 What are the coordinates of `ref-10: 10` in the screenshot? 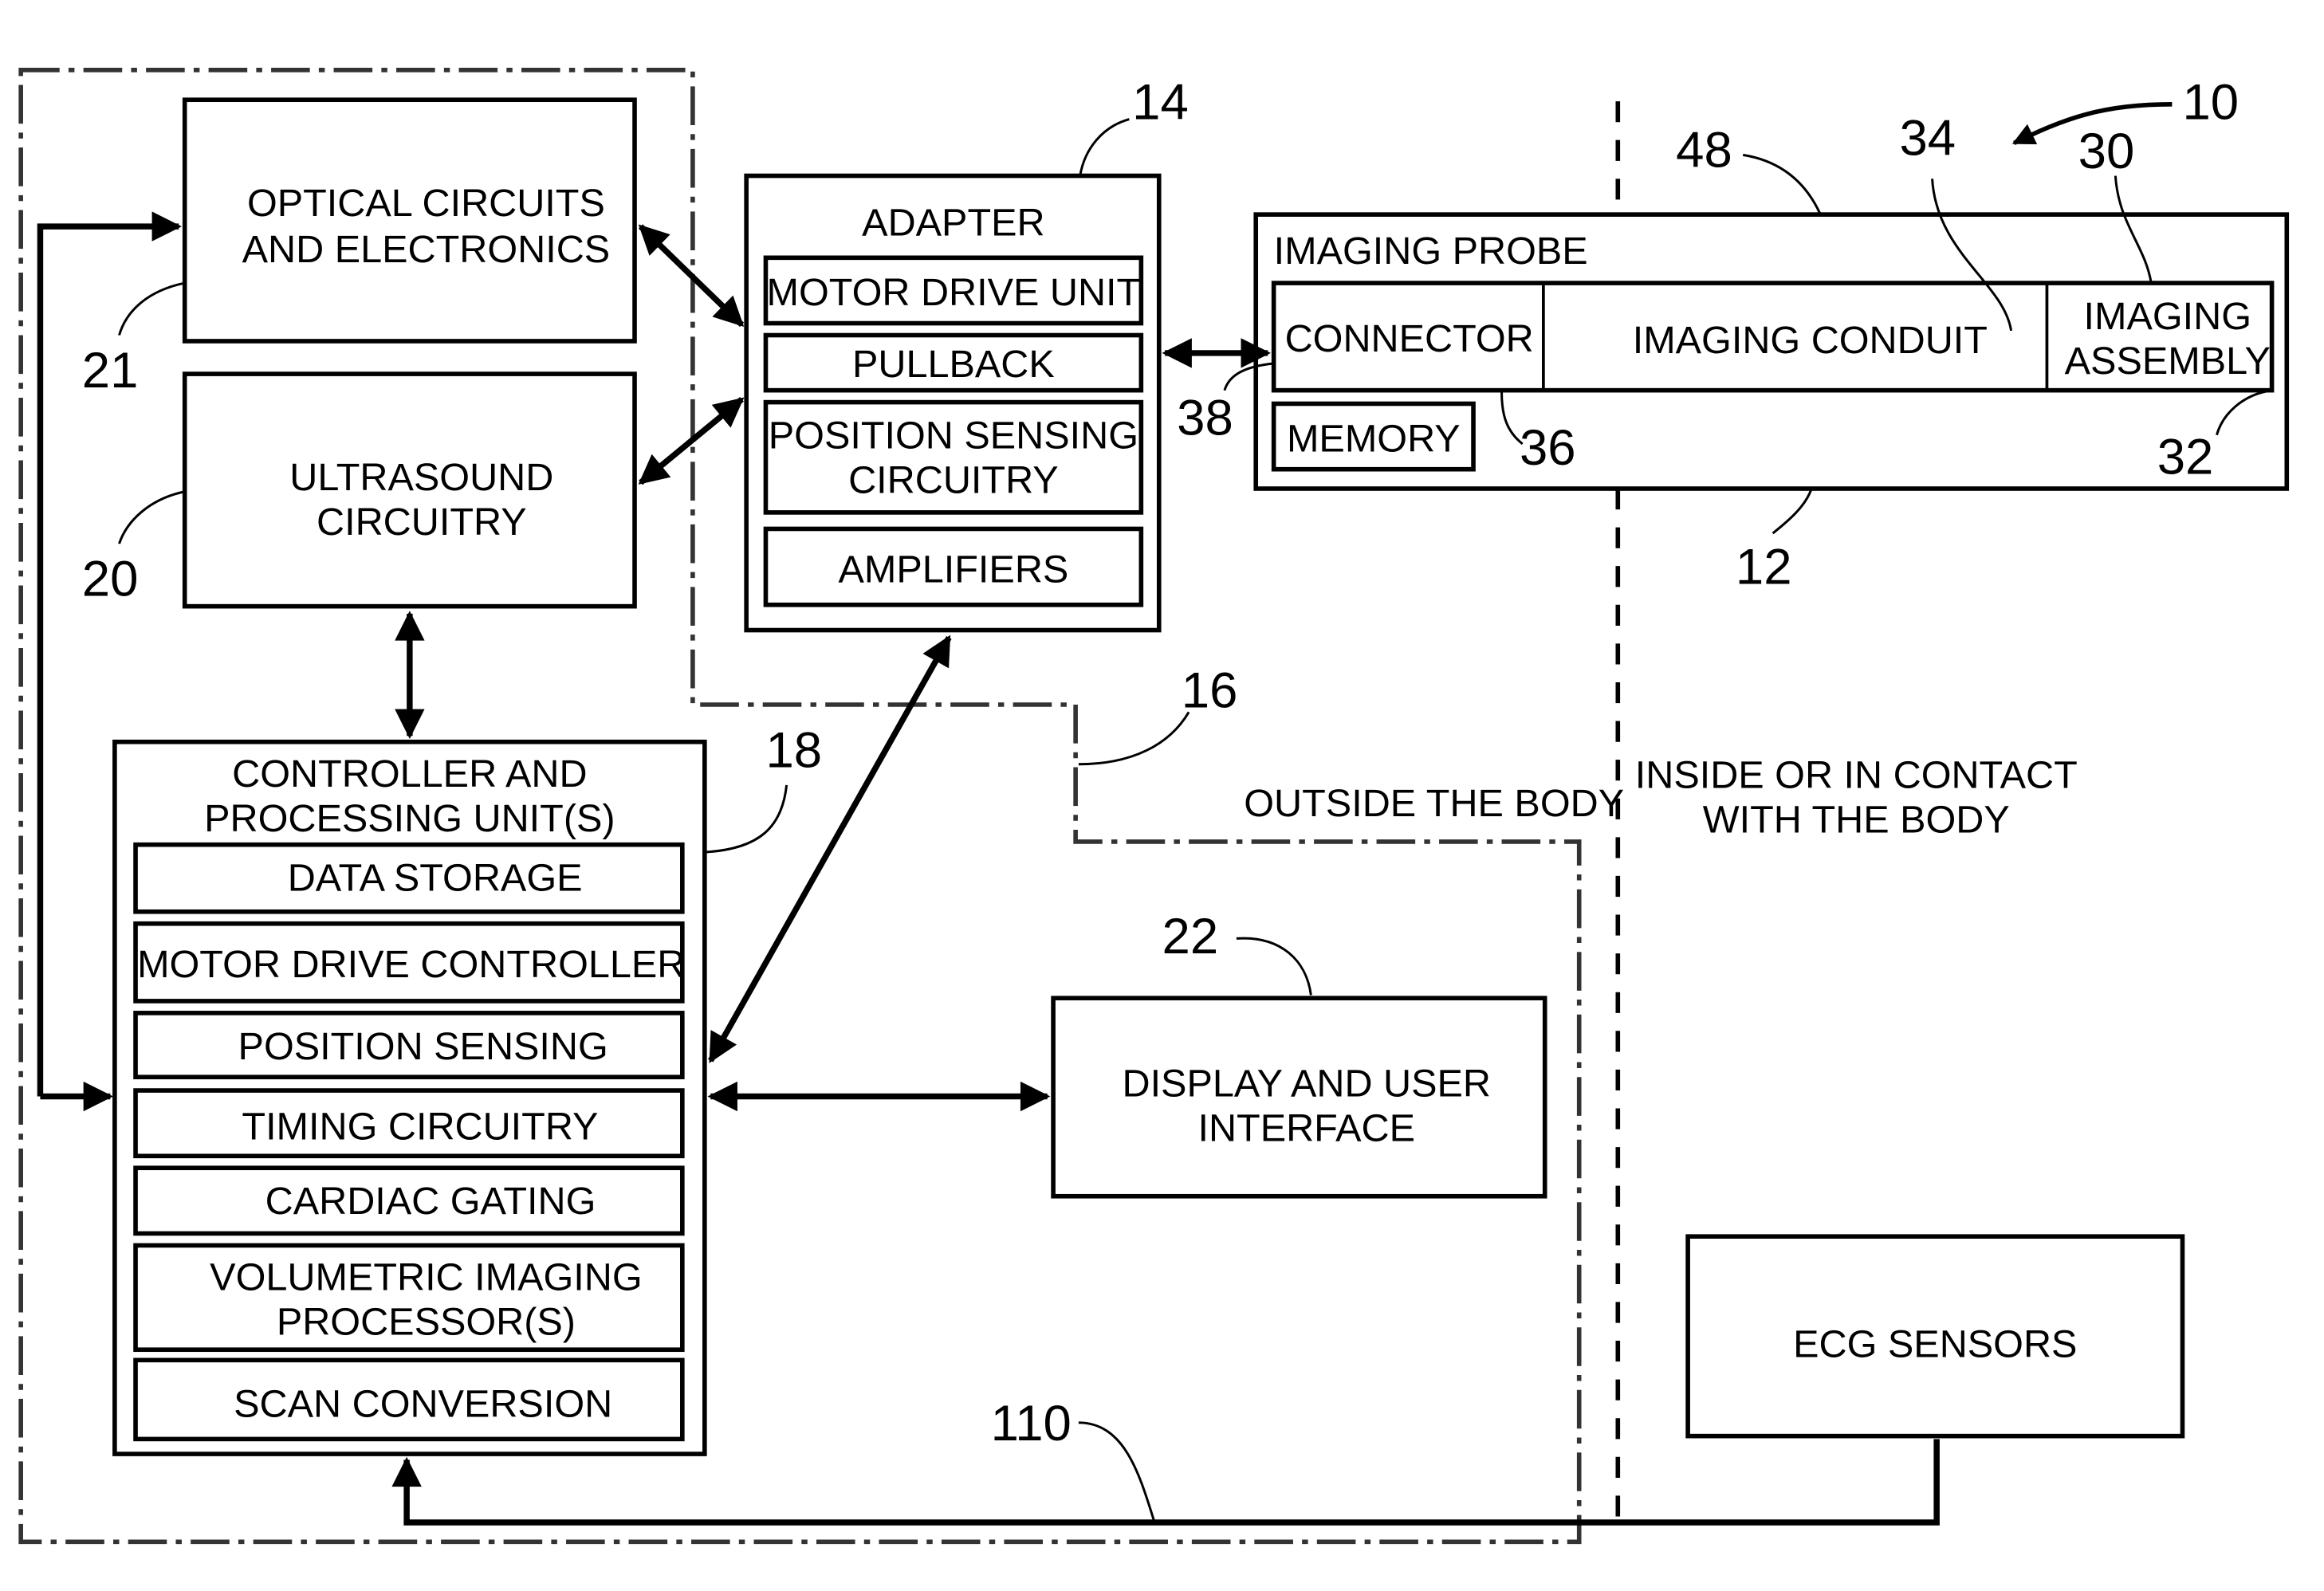 It's located at (2210, 102).